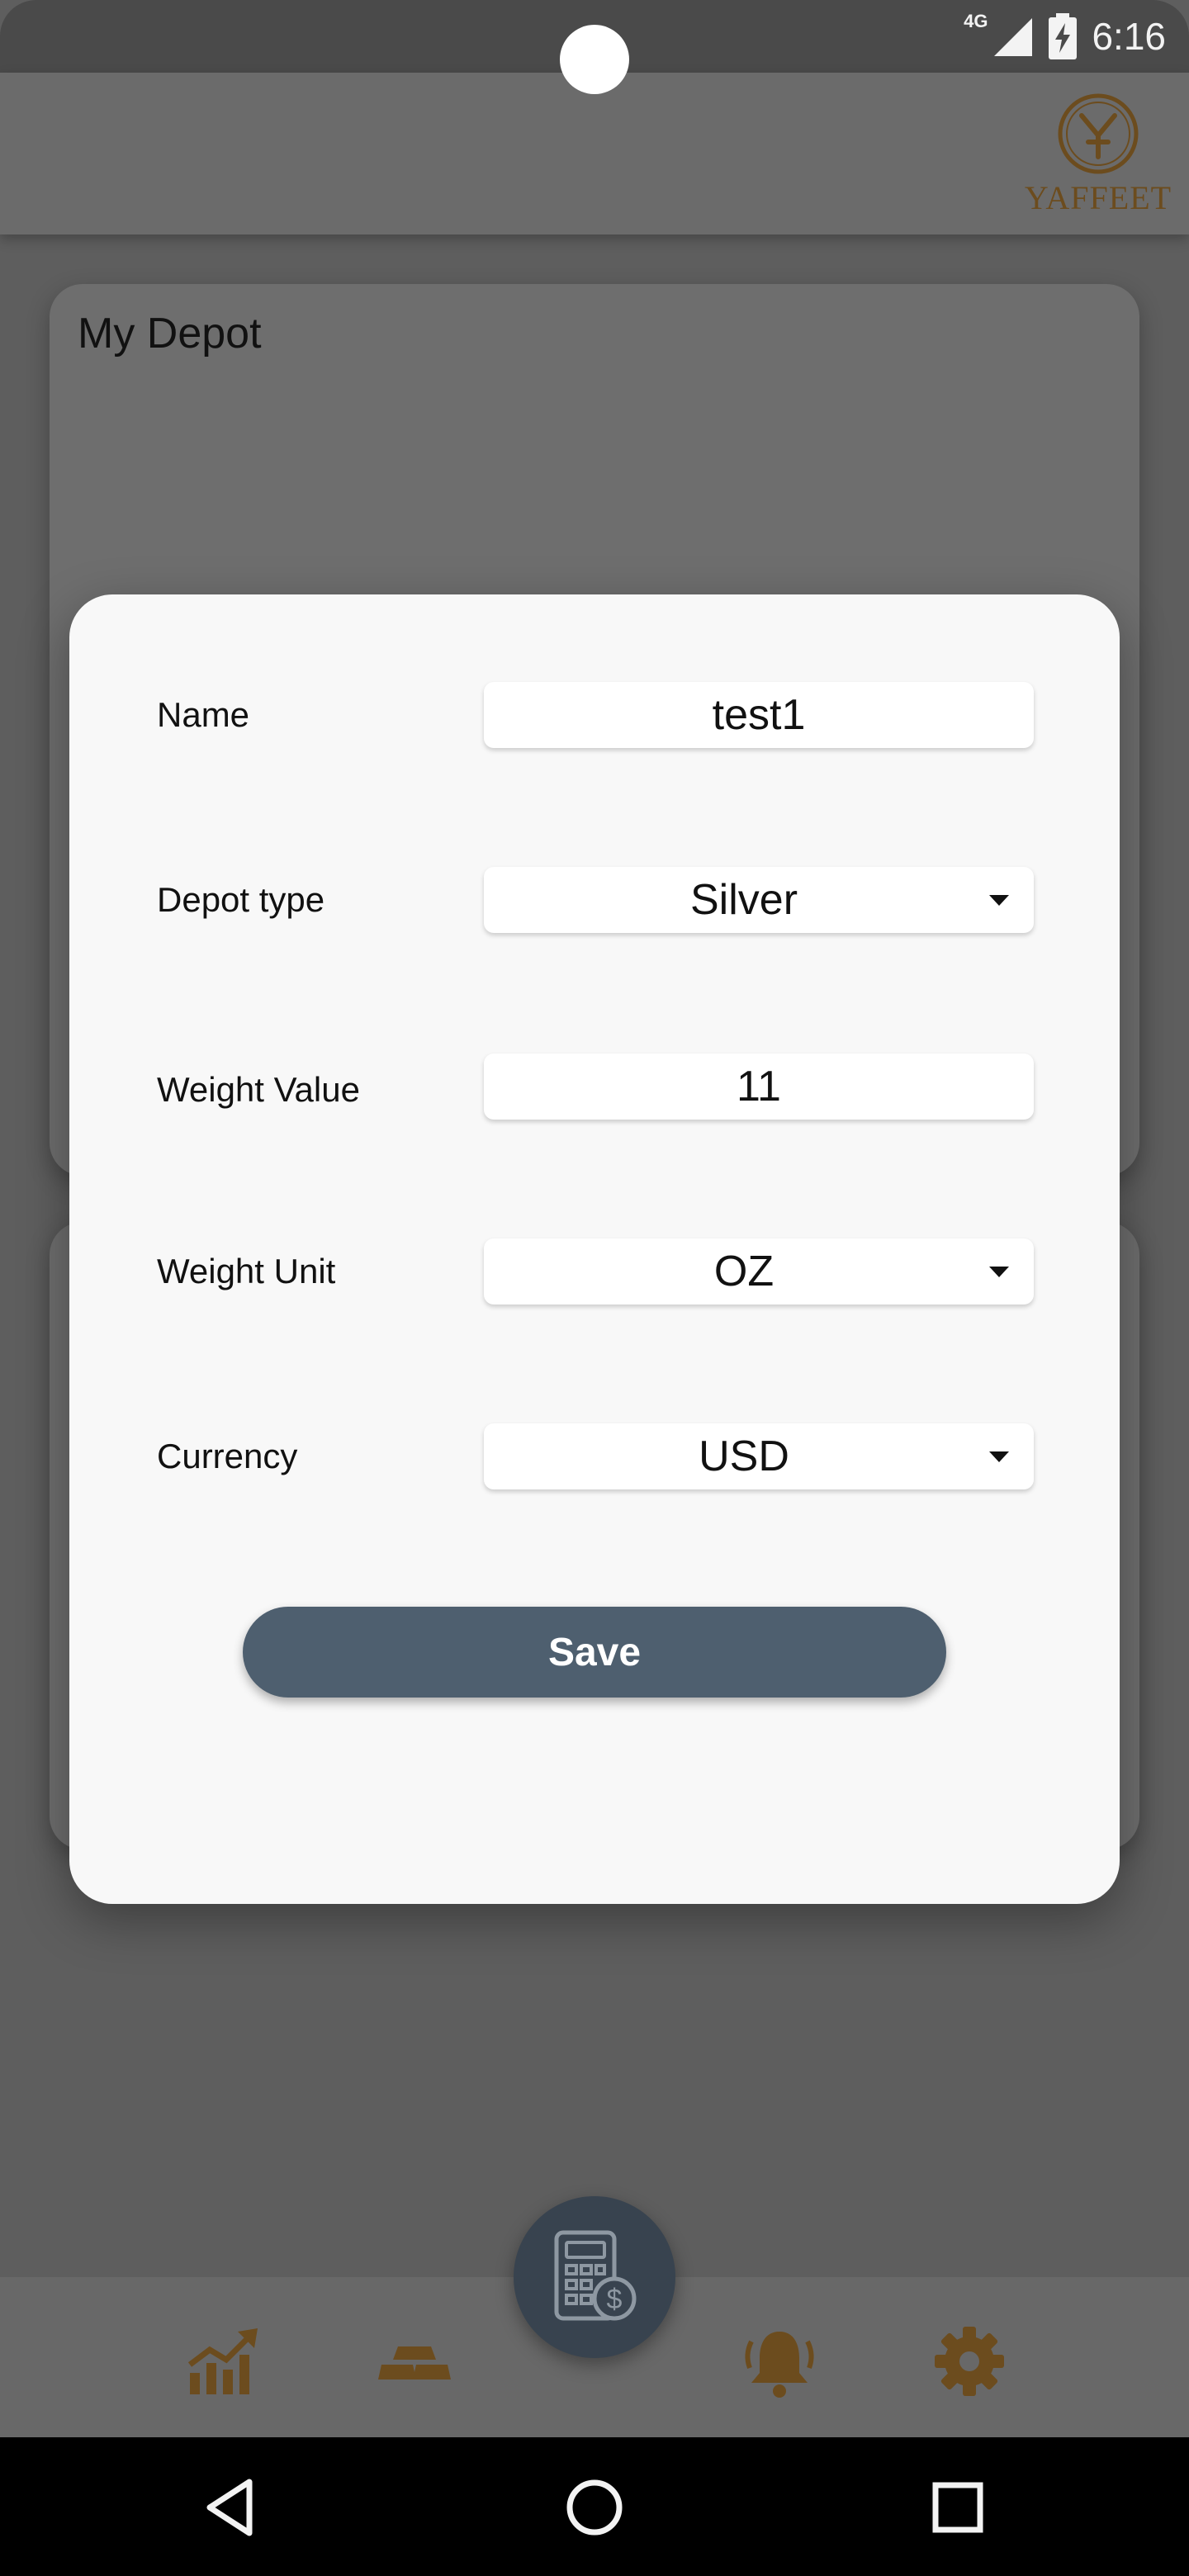 The height and width of the screenshot is (2576, 1189). Describe the element at coordinates (223, 2361) in the screenshot. I see `chart-icon` at that location.